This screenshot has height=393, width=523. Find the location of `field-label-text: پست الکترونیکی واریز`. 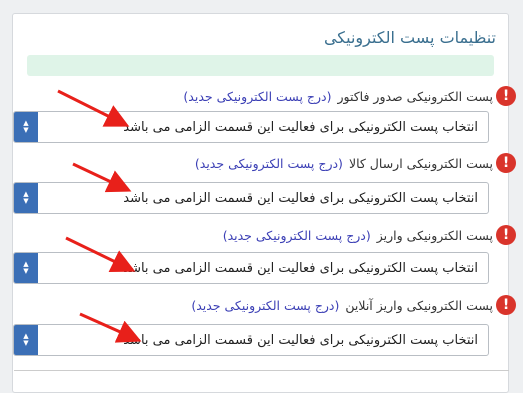

field-label-text: پست الکترونیکی واریز is located at coordinates (434, 235).